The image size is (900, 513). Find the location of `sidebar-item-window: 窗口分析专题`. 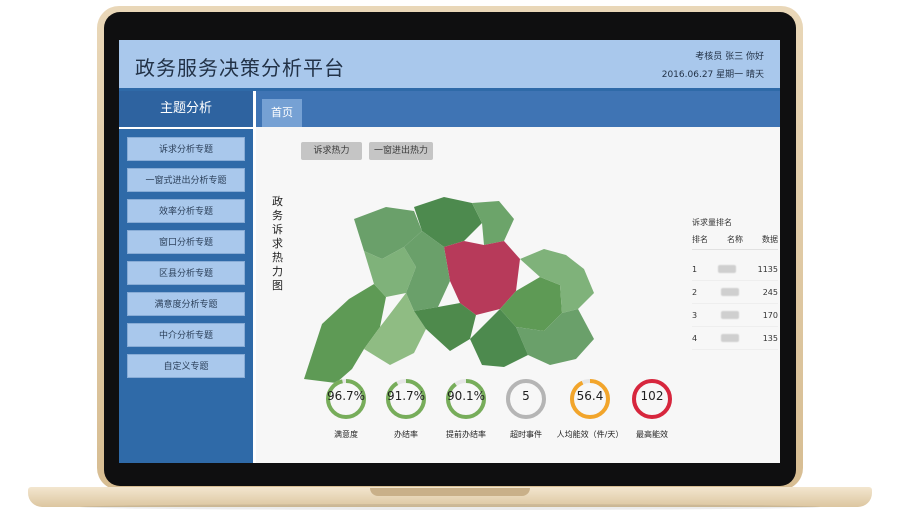

sidebar-item-window: 窗口分析专题 is located at coordinates (186, 242).